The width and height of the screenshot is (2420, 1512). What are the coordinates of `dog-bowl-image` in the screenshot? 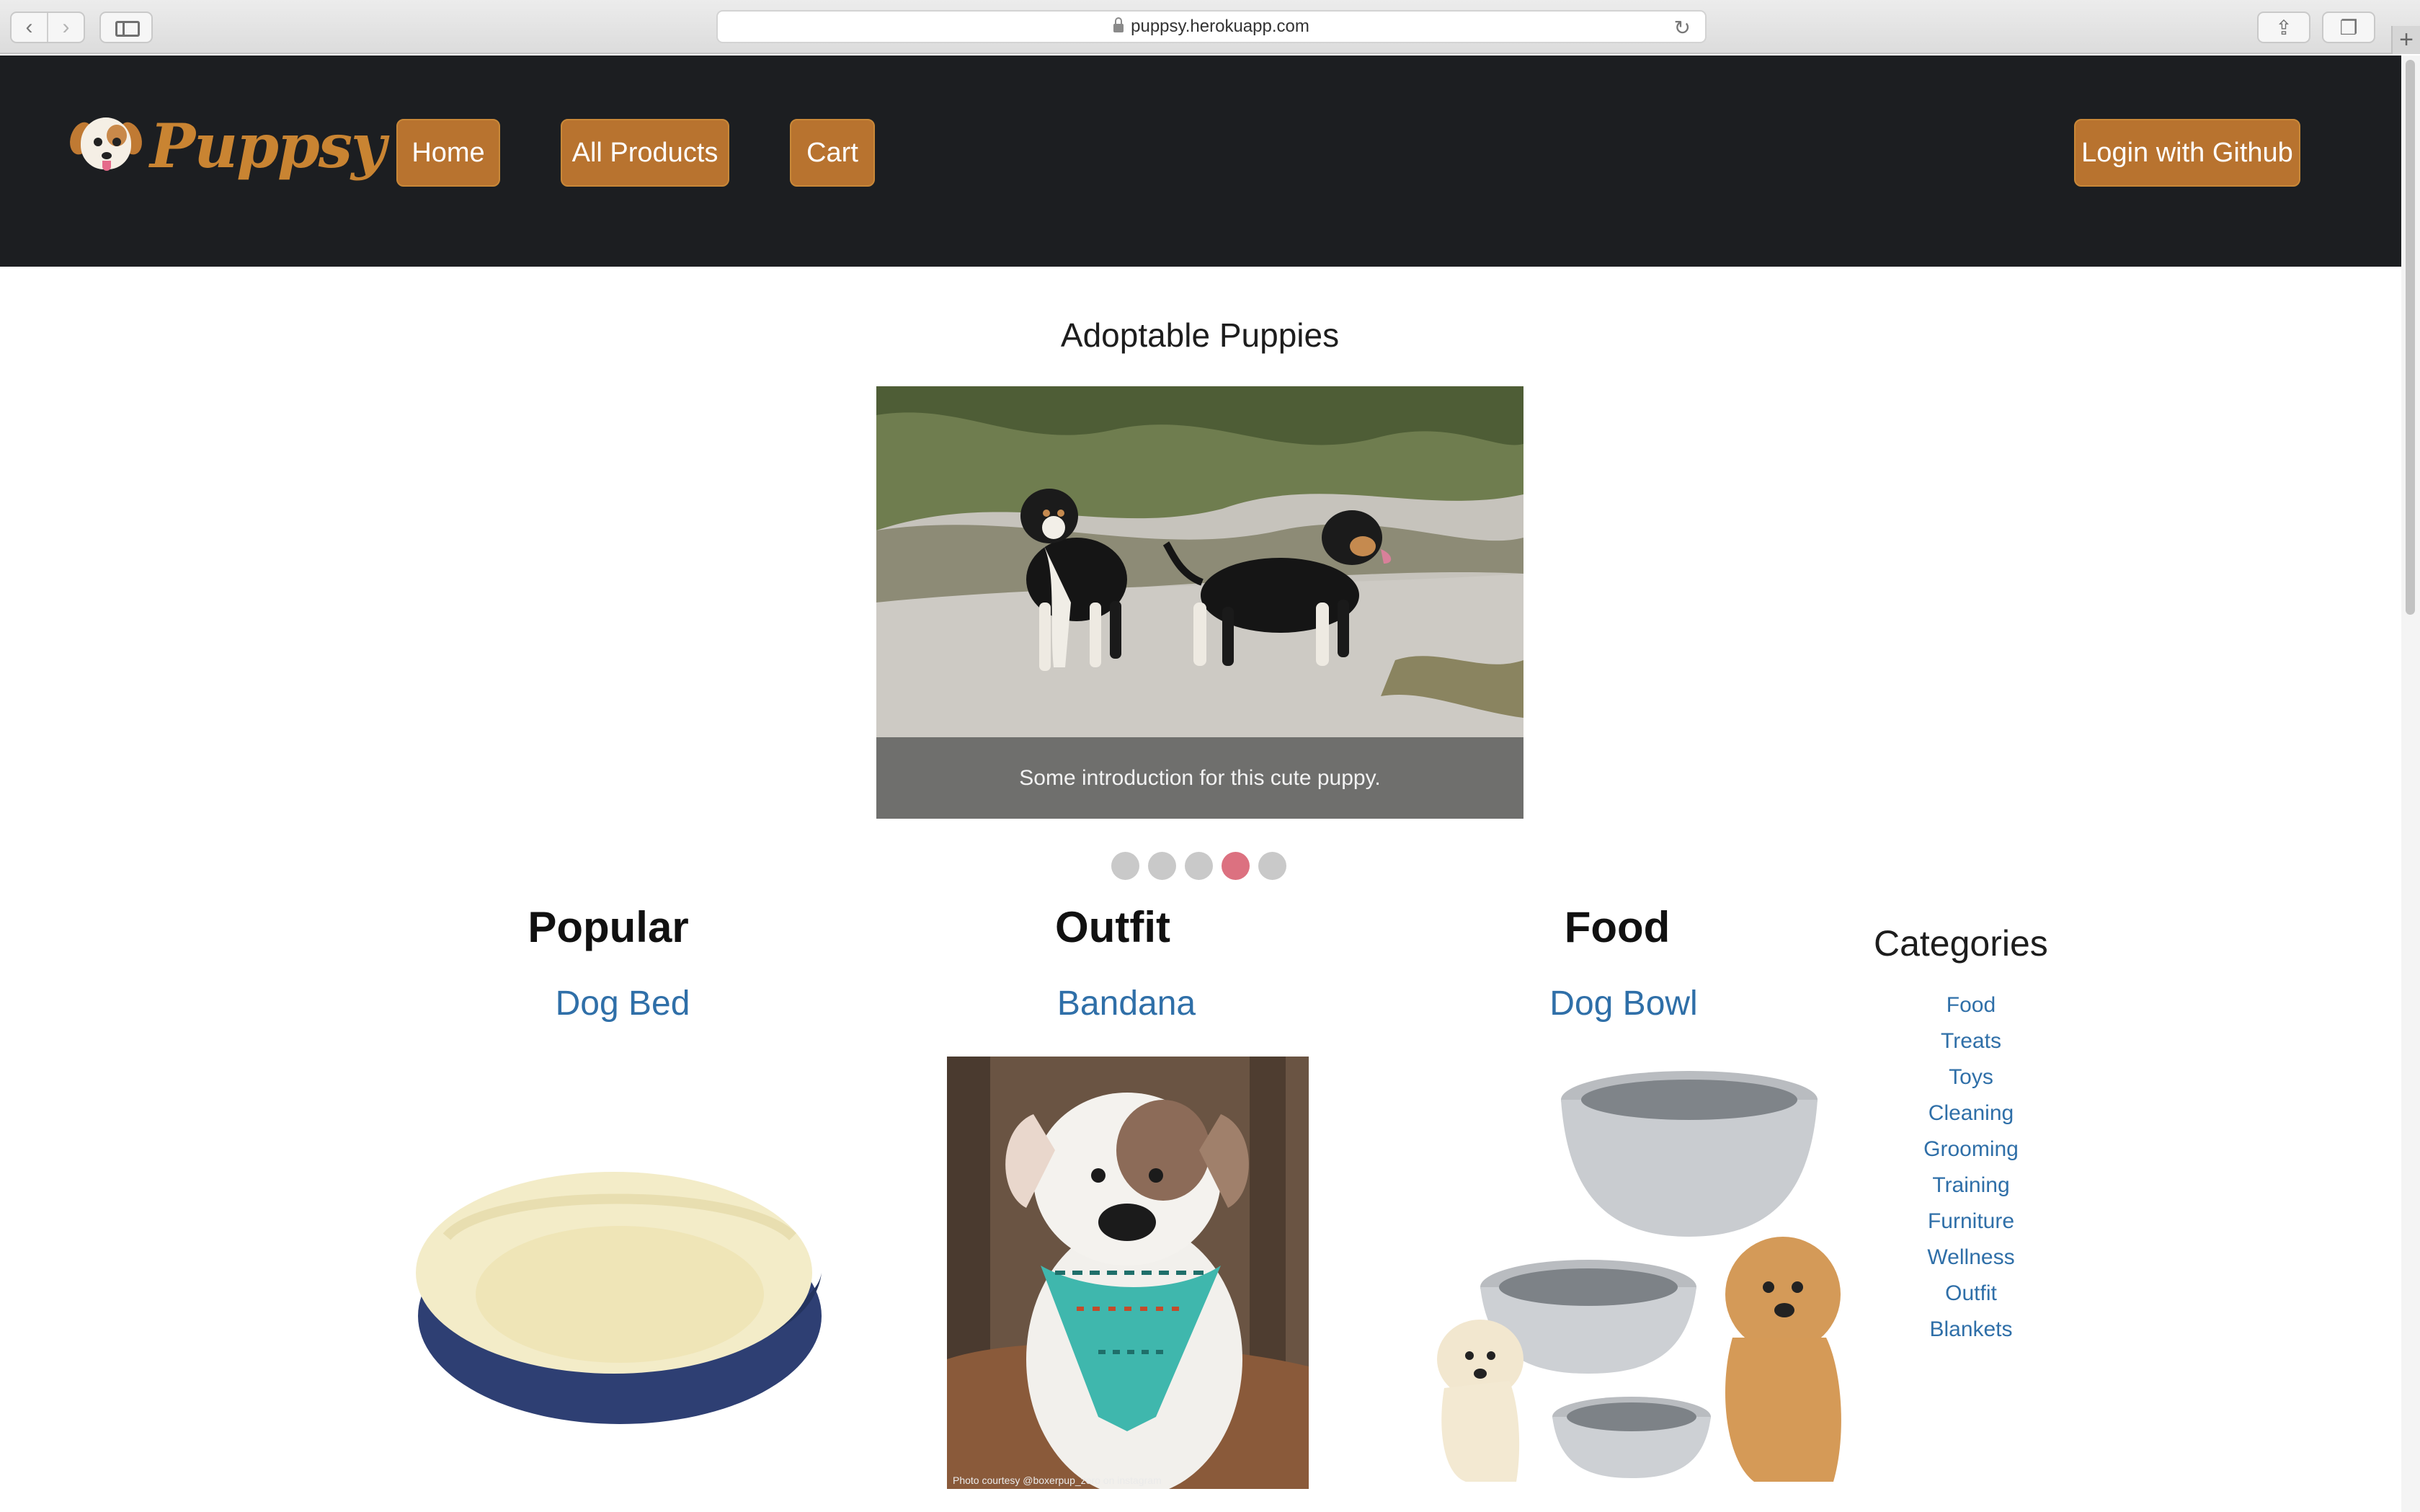 It's located at (1632, 1273).